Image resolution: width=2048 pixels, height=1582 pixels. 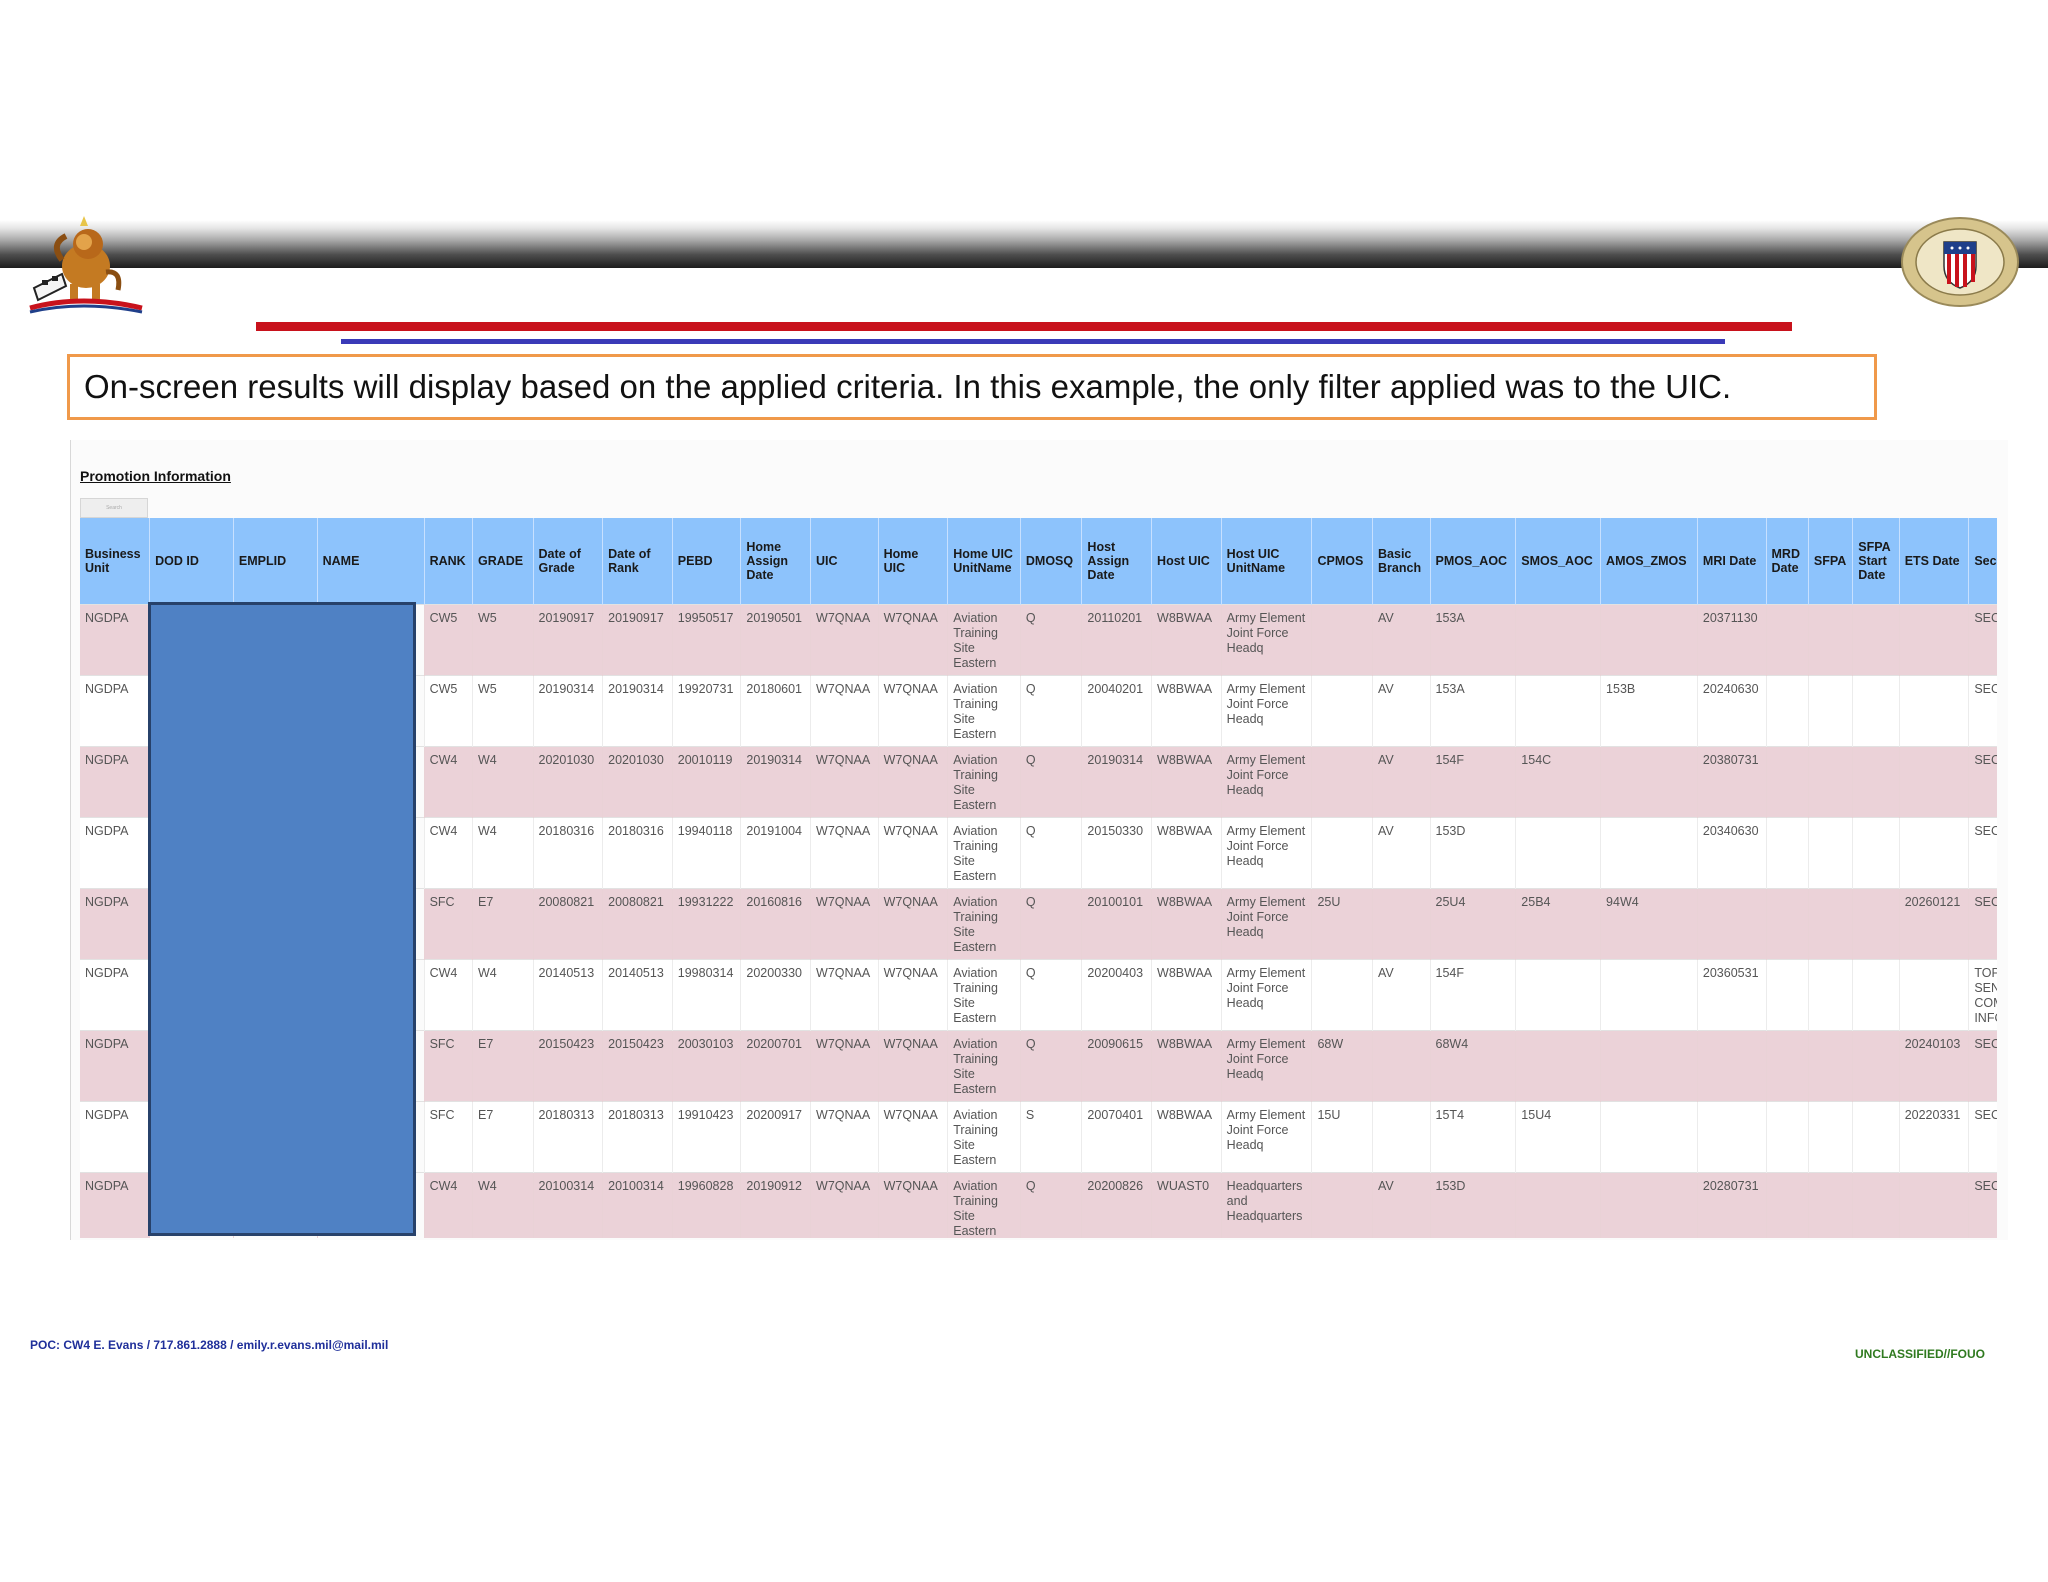 What do you see at coordinates (1876, 561) in the screenshot?
I see `column-header: SFPA Start Date` at bounding box center [1876, 561].